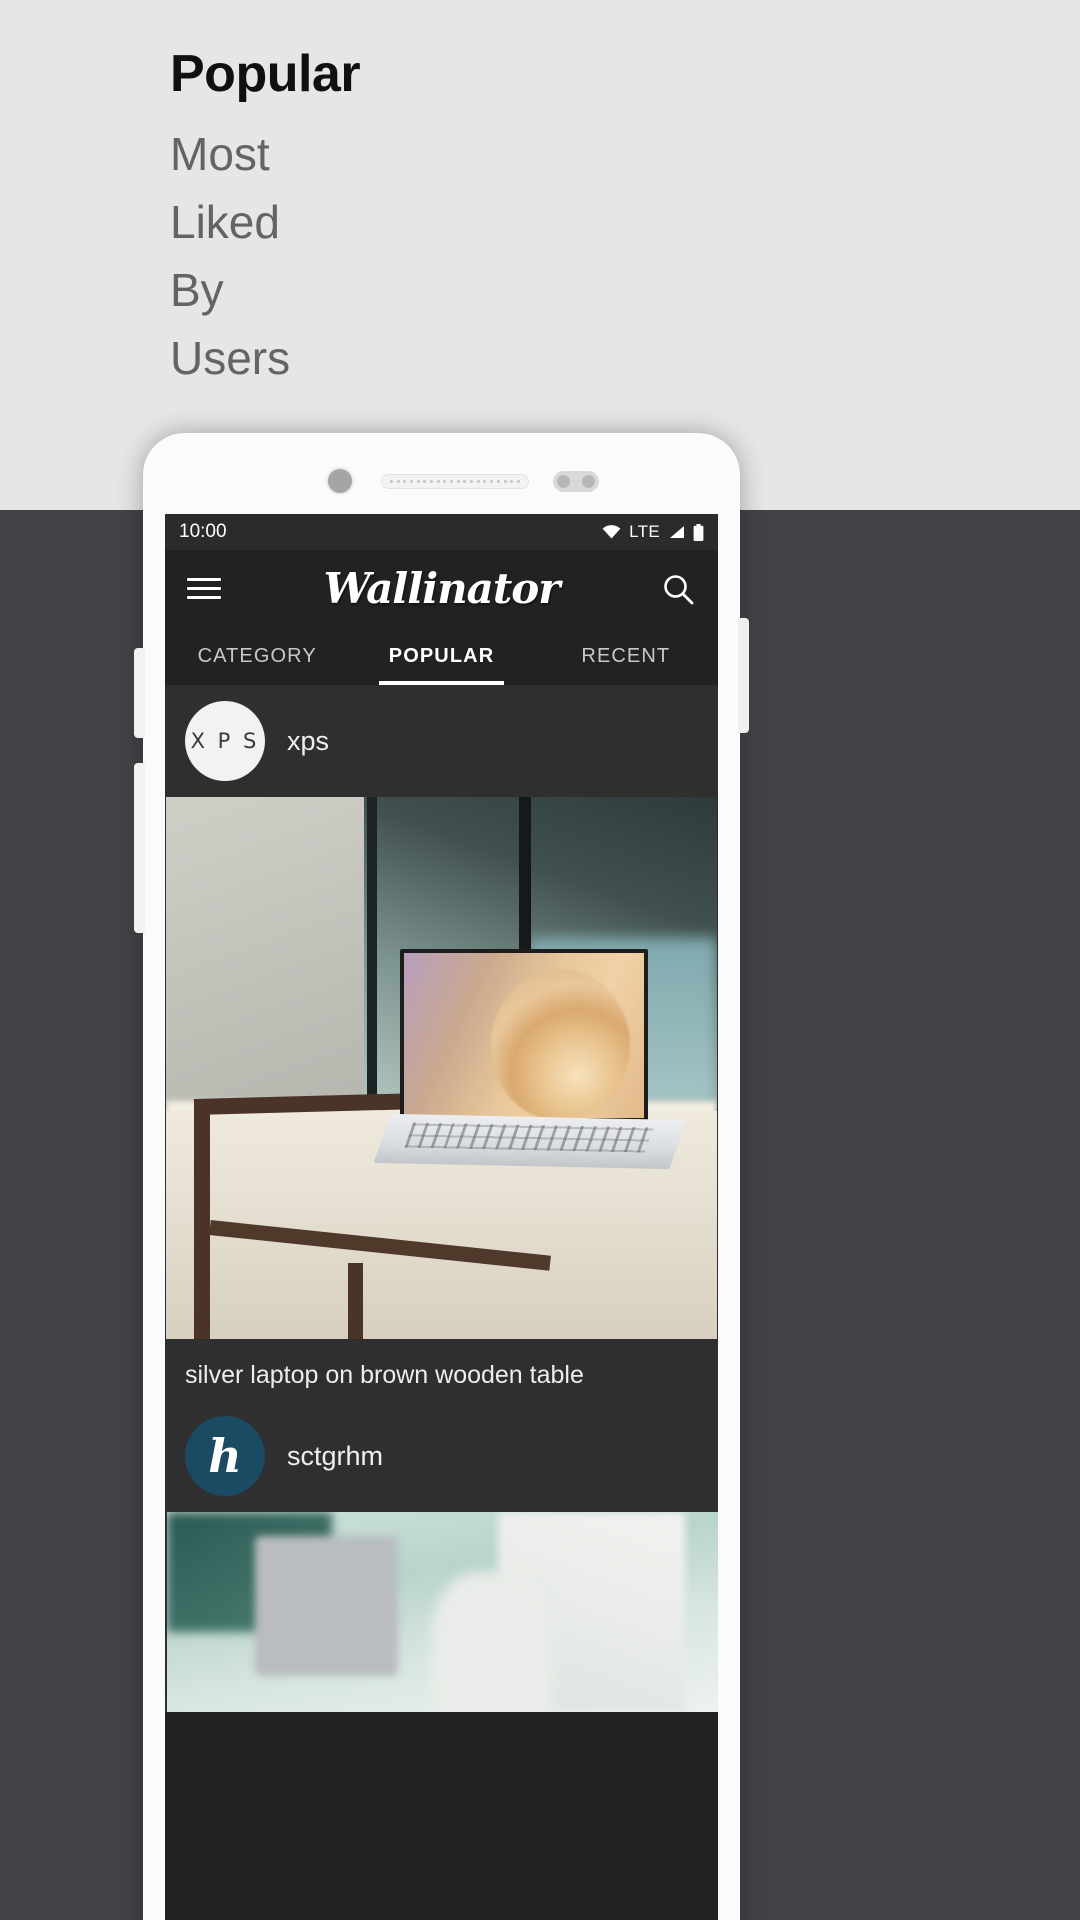  I want to click on power-button, so click(743, 675).